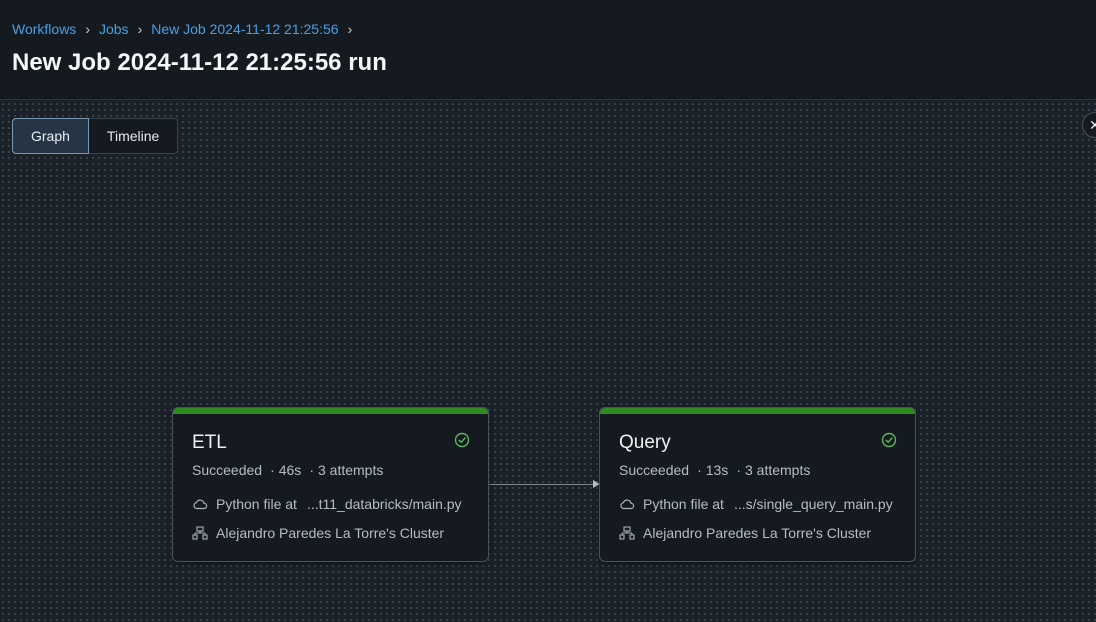 This screenshot has height=622, width=1096. What do you see at coordinates (209, 442) in the screenshot?
I see `task-name: ETL` at bounding box center [209, 442].